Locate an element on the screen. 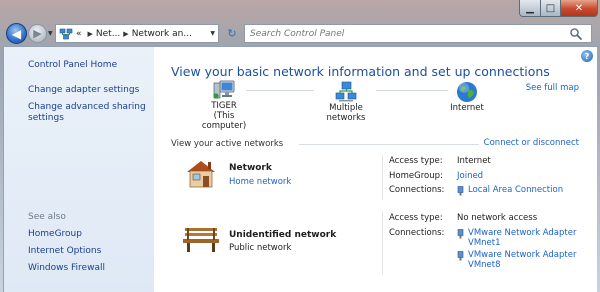  back-button: ◀ is located at coordinates (16, 33).